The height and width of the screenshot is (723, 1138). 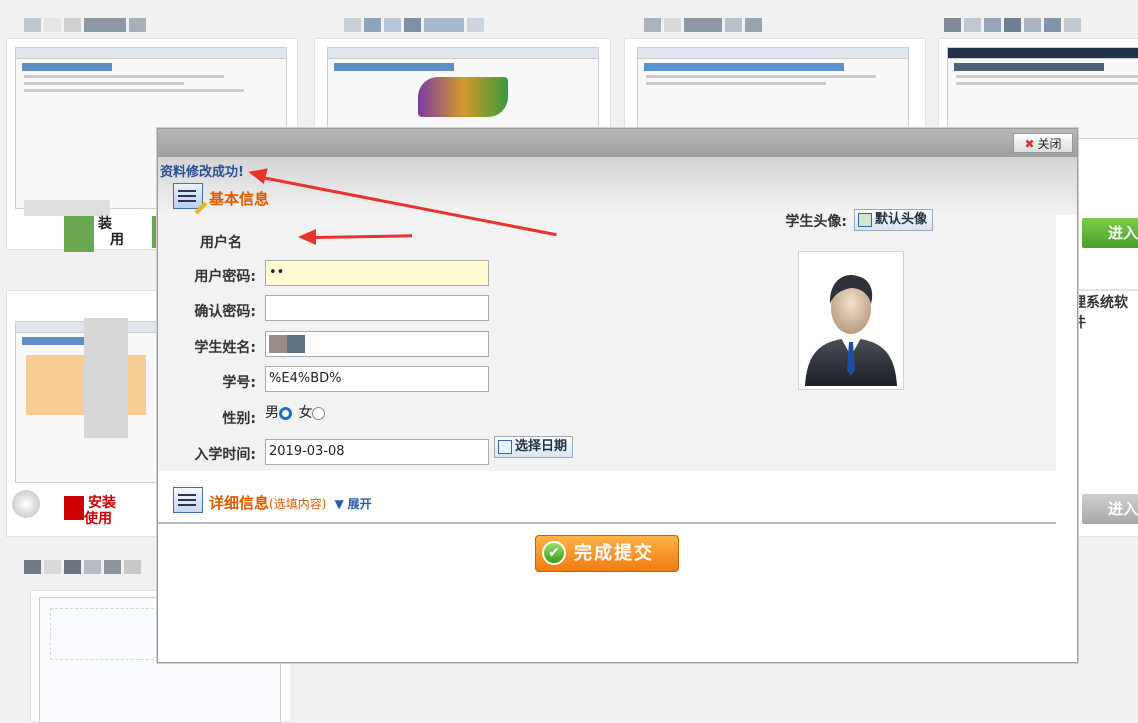 I want to click on expand-toggle: ▼ 展开, so click(x=353, y=504).